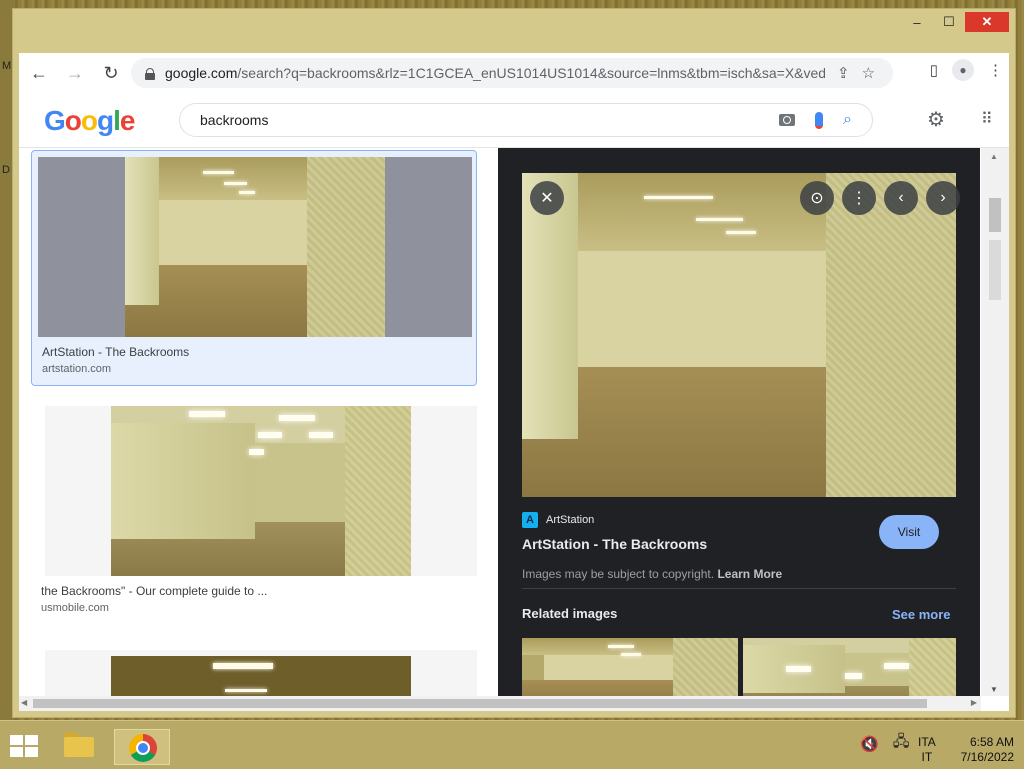 Image resolution: width=1024 pixels, height=769 pixels. What do you see at coordinates (127, 120) in the screenshot?
I see `logo-letter: e` at bounding box center [127, 120].